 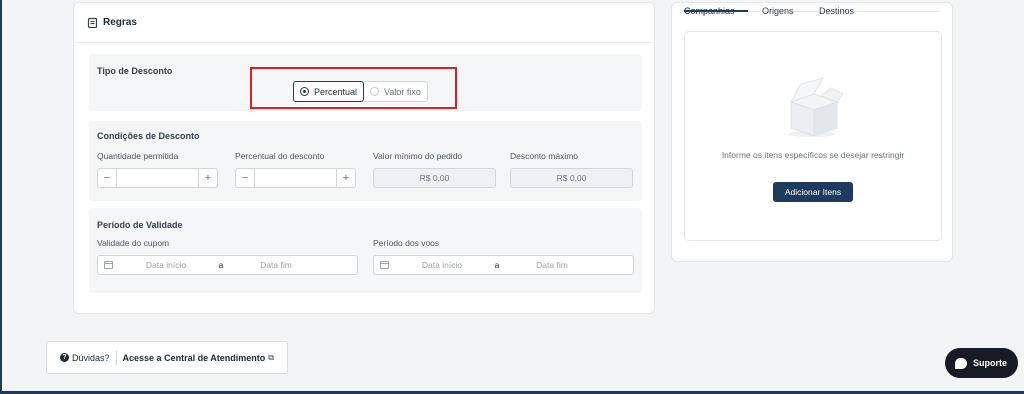 I want to click on help-divider, so click(x=116, y=357).